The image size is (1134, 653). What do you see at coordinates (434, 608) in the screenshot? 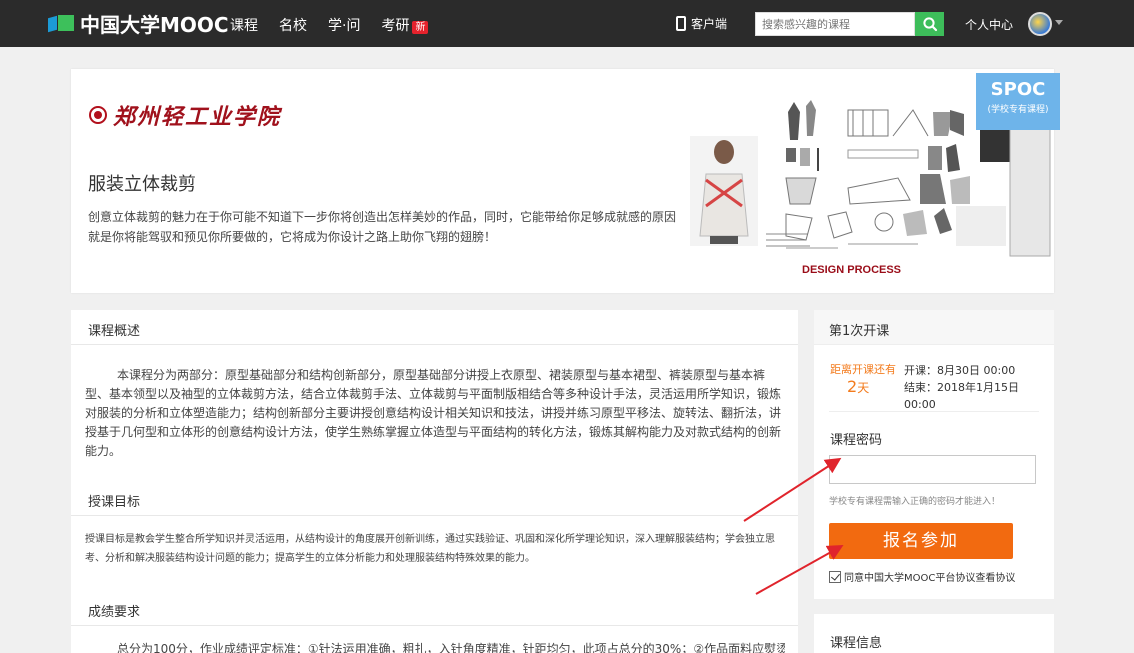
I see `grading-heading: 成绩要求` at bounding box center [434, 608].